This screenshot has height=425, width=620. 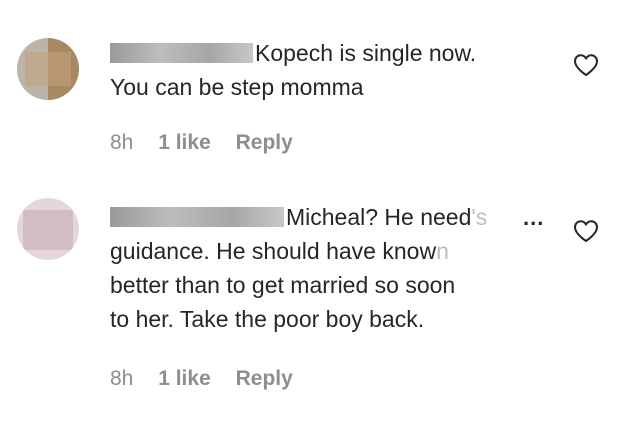 What do you see at coordinates (366, 53) in the screenshot?
I see `comment-line: Kopech is single now.` at bounding box center [366, 53].